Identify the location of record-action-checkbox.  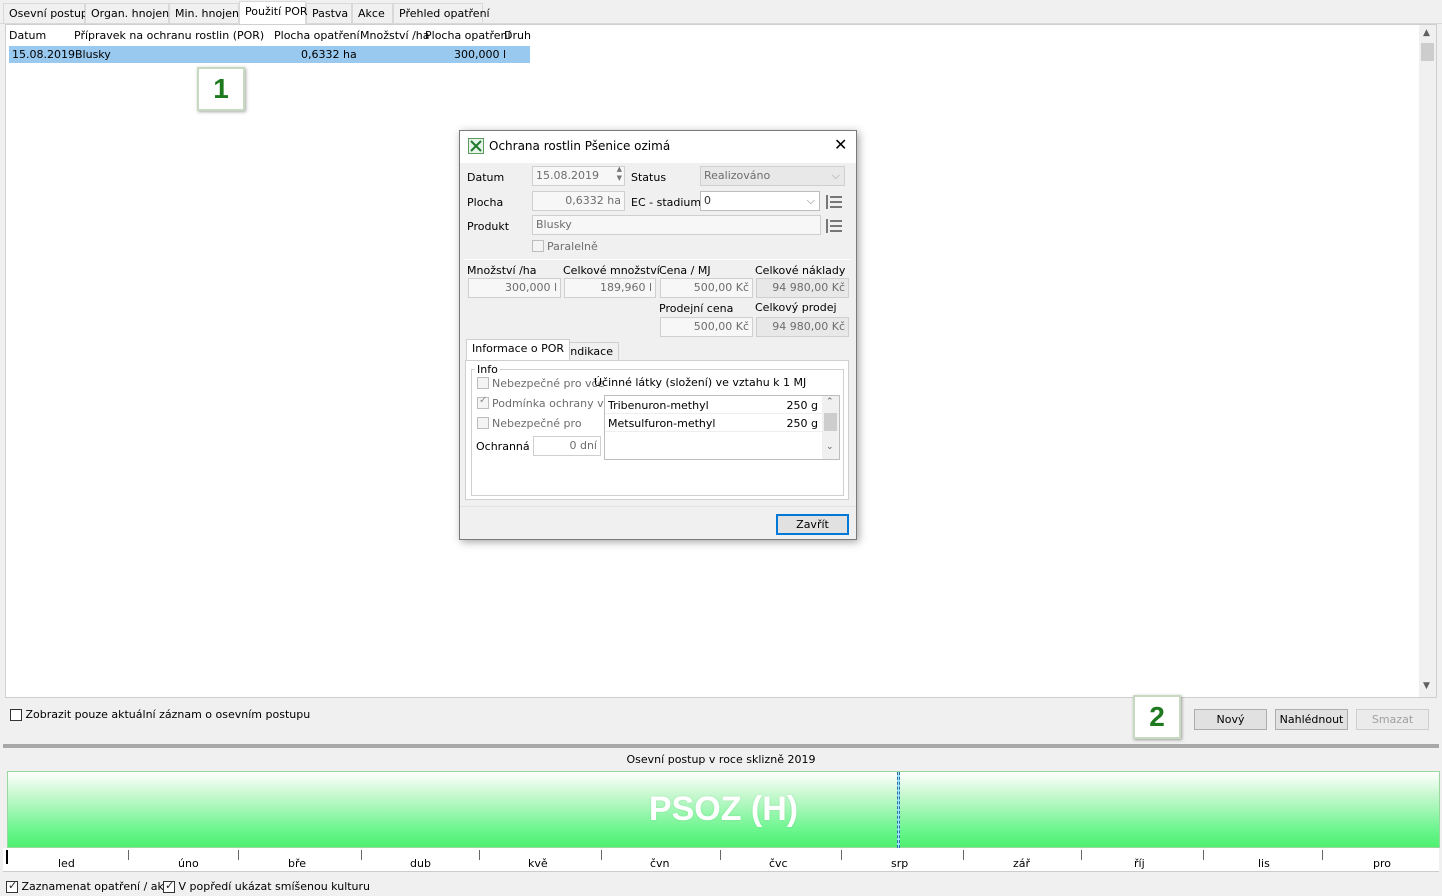
(12, 886).